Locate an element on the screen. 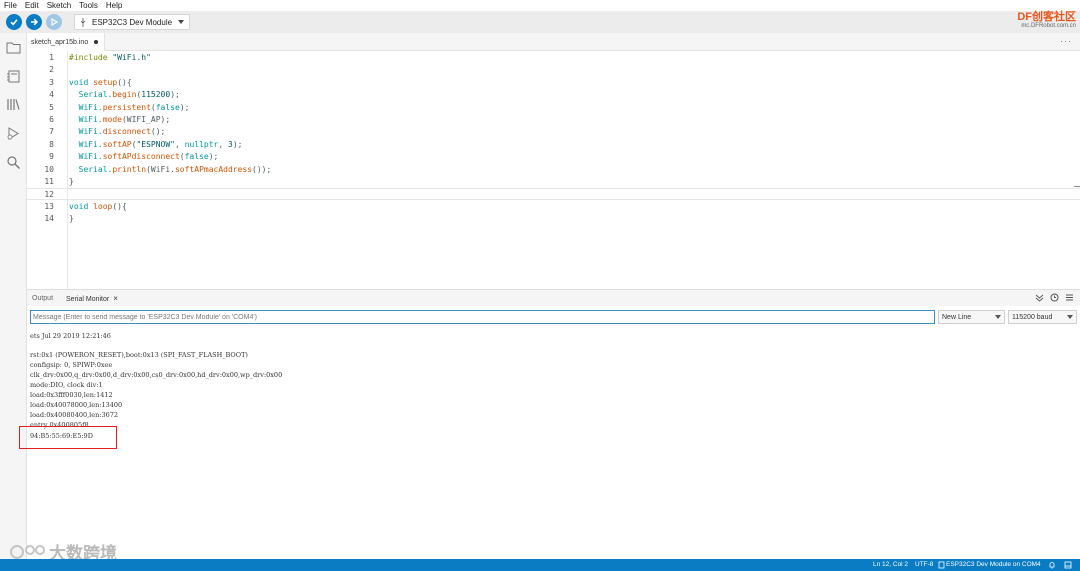 This screenshot has width=1080, height=571. cursor-position: Ln 12, Col 2 is located at coordinates (890, 564).